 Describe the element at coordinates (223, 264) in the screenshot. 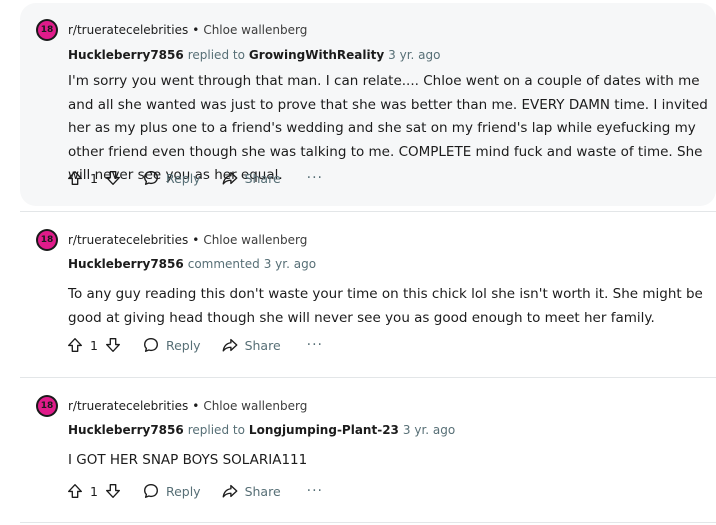

I see `comment-action-text: commented` at that location.